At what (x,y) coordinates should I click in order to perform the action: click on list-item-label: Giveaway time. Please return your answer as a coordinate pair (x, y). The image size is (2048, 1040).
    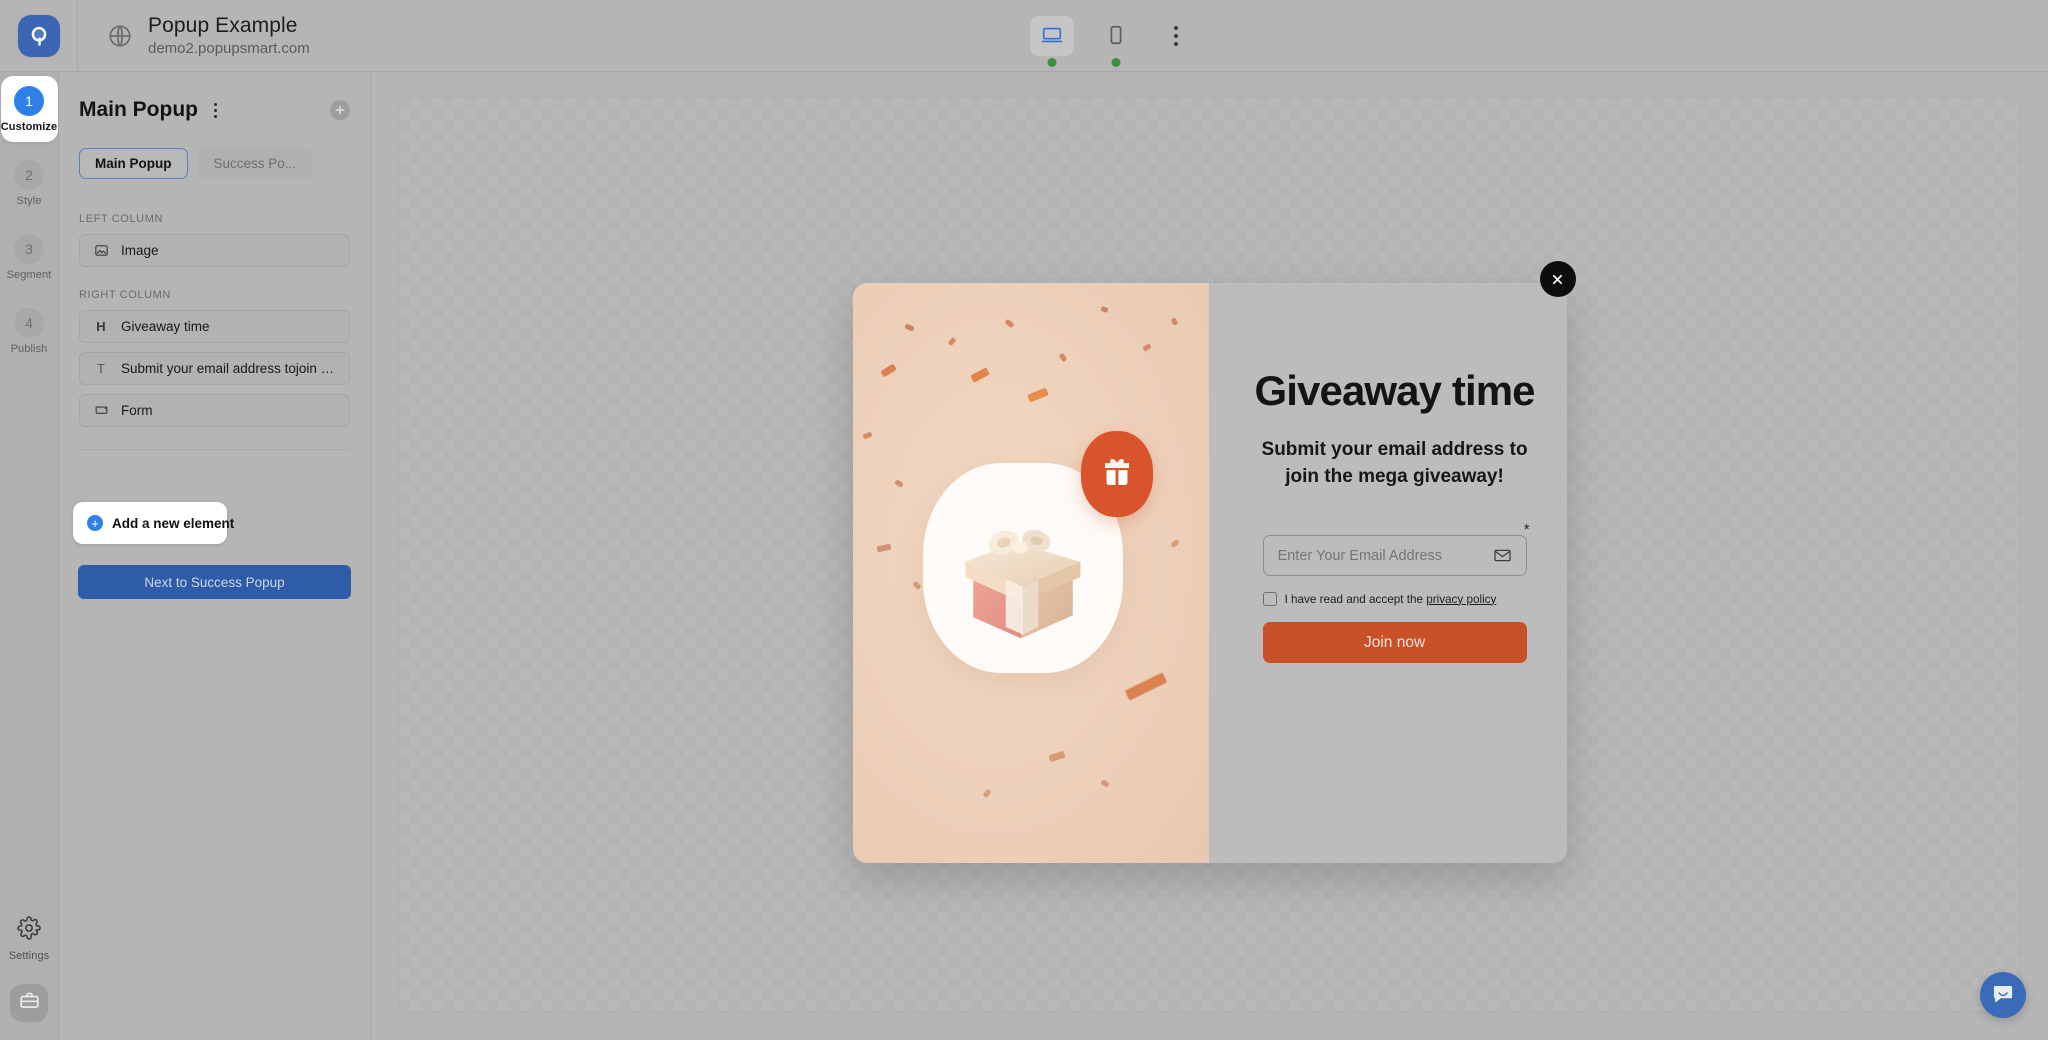
    Looking at the image, I should click on (165, 326).